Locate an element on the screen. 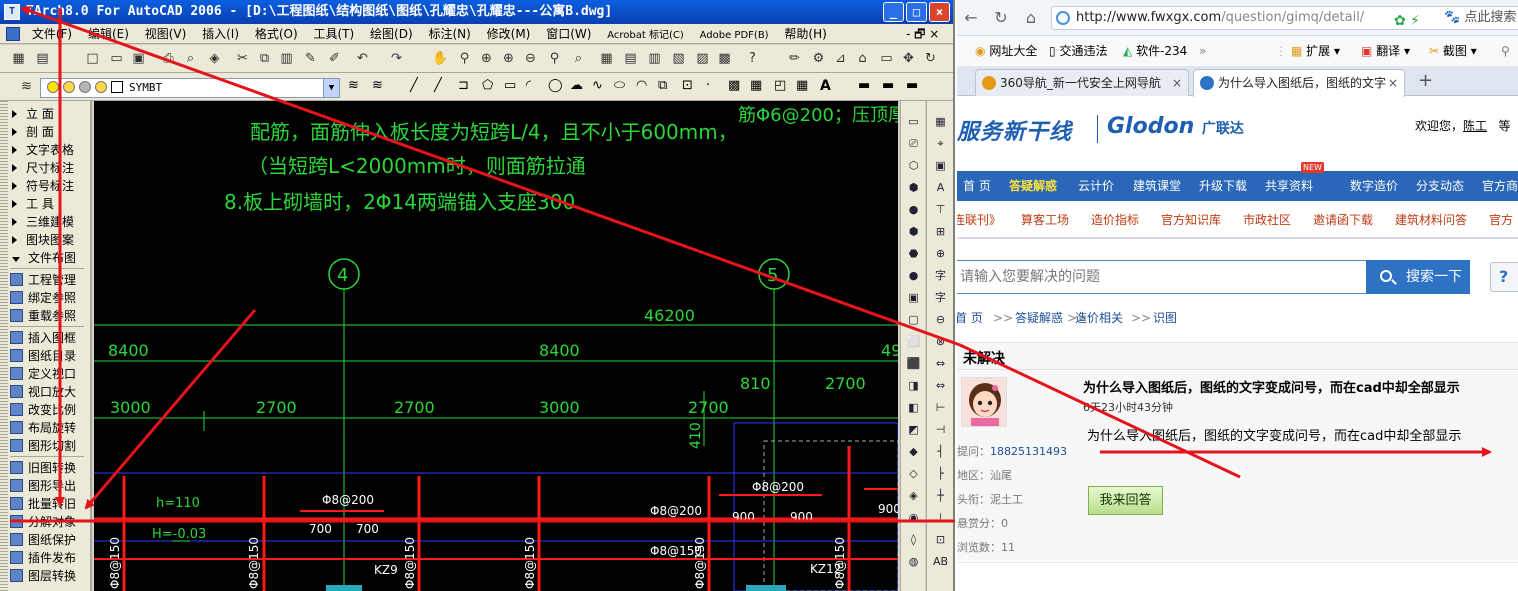 The width and height of the screenshot is (1518, 591). tarch-icon-b: ▤ is located at coordinates (42, 58).